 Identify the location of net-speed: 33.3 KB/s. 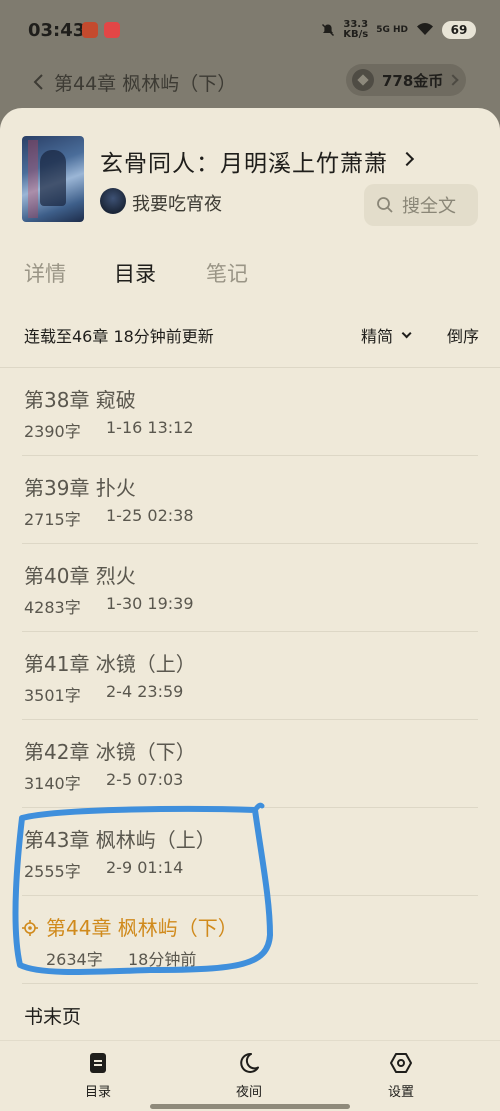
(355, 30).